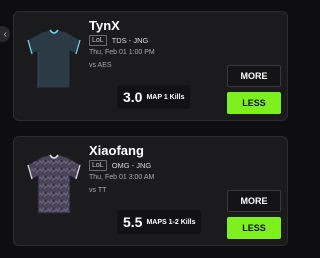 Image resolution: width=320 pixels, height=258 pixels. I want to click on opponent: vs TT, so click(98, 190).